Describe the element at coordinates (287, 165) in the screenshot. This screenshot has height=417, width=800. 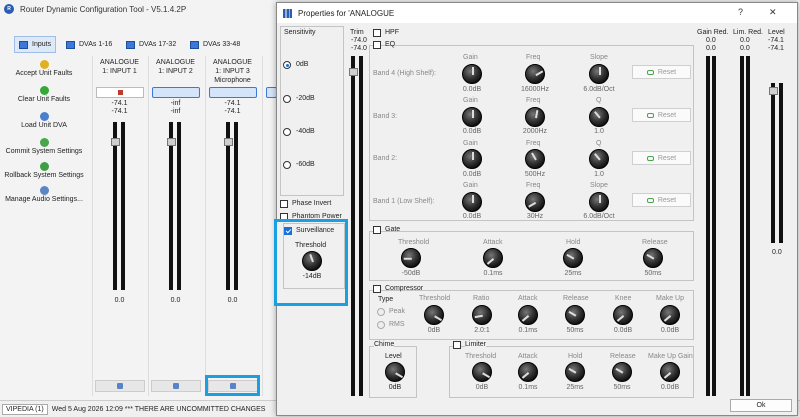
I see `sensitivity-60db-radio` at that location.